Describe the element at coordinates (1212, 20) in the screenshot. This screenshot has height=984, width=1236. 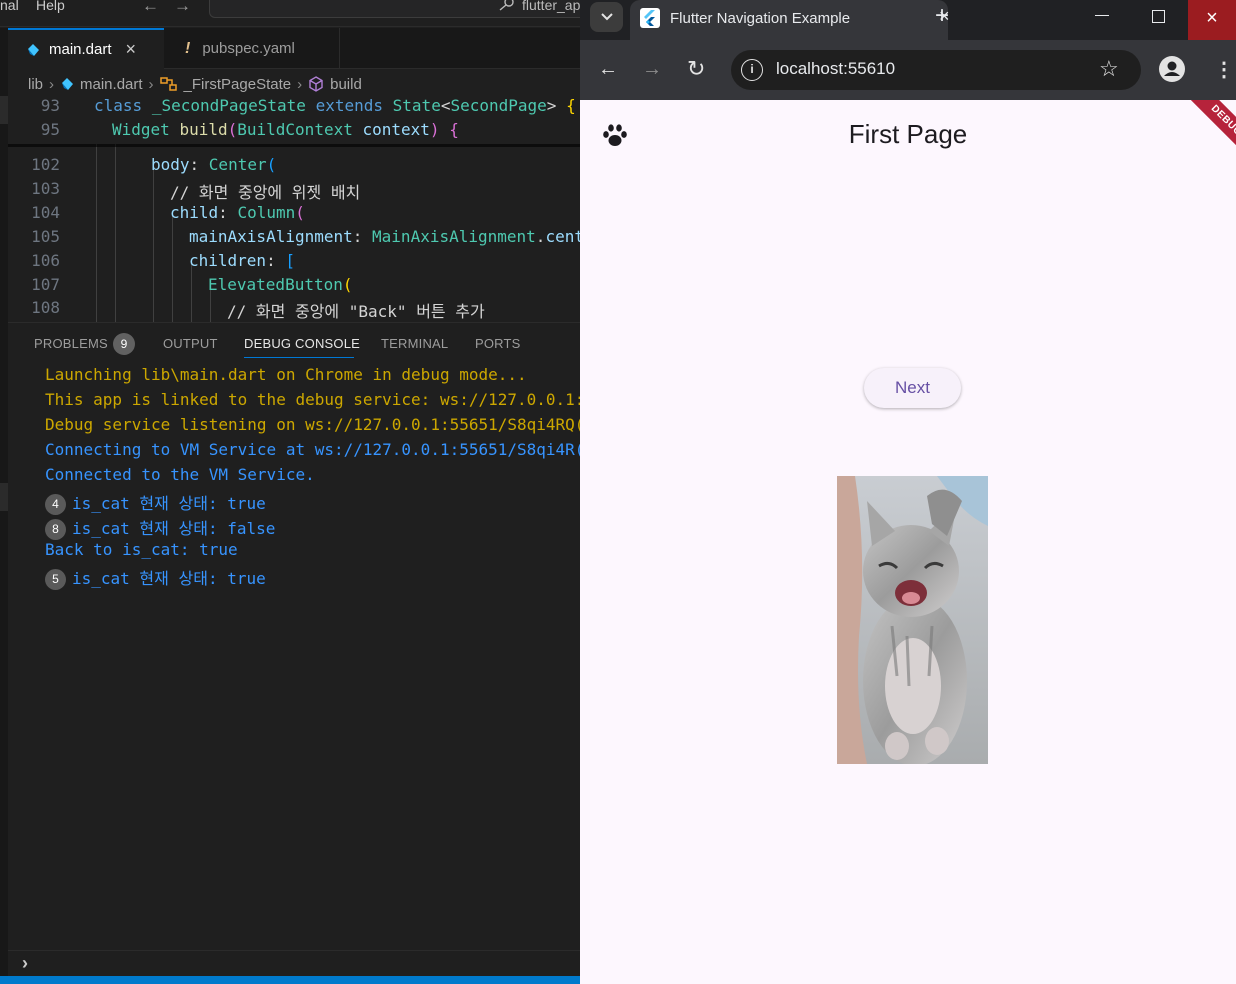
I see `window-close-button: ×` at that location.